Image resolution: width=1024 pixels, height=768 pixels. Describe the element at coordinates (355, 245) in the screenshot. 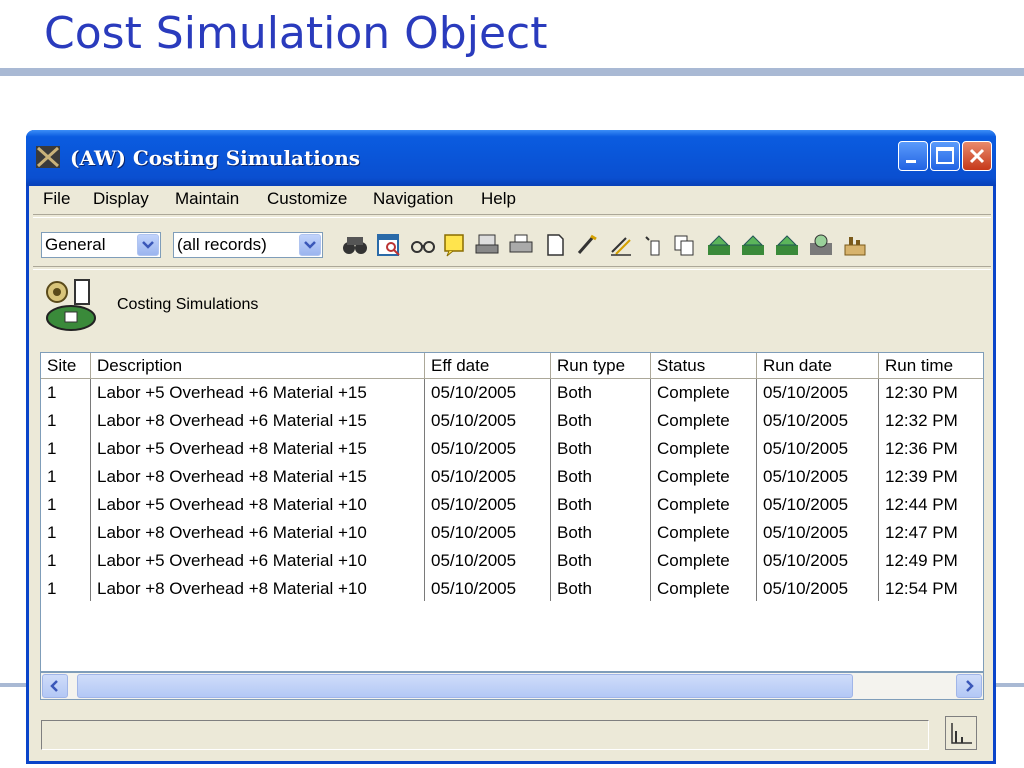

I see `find-icon` at that location.